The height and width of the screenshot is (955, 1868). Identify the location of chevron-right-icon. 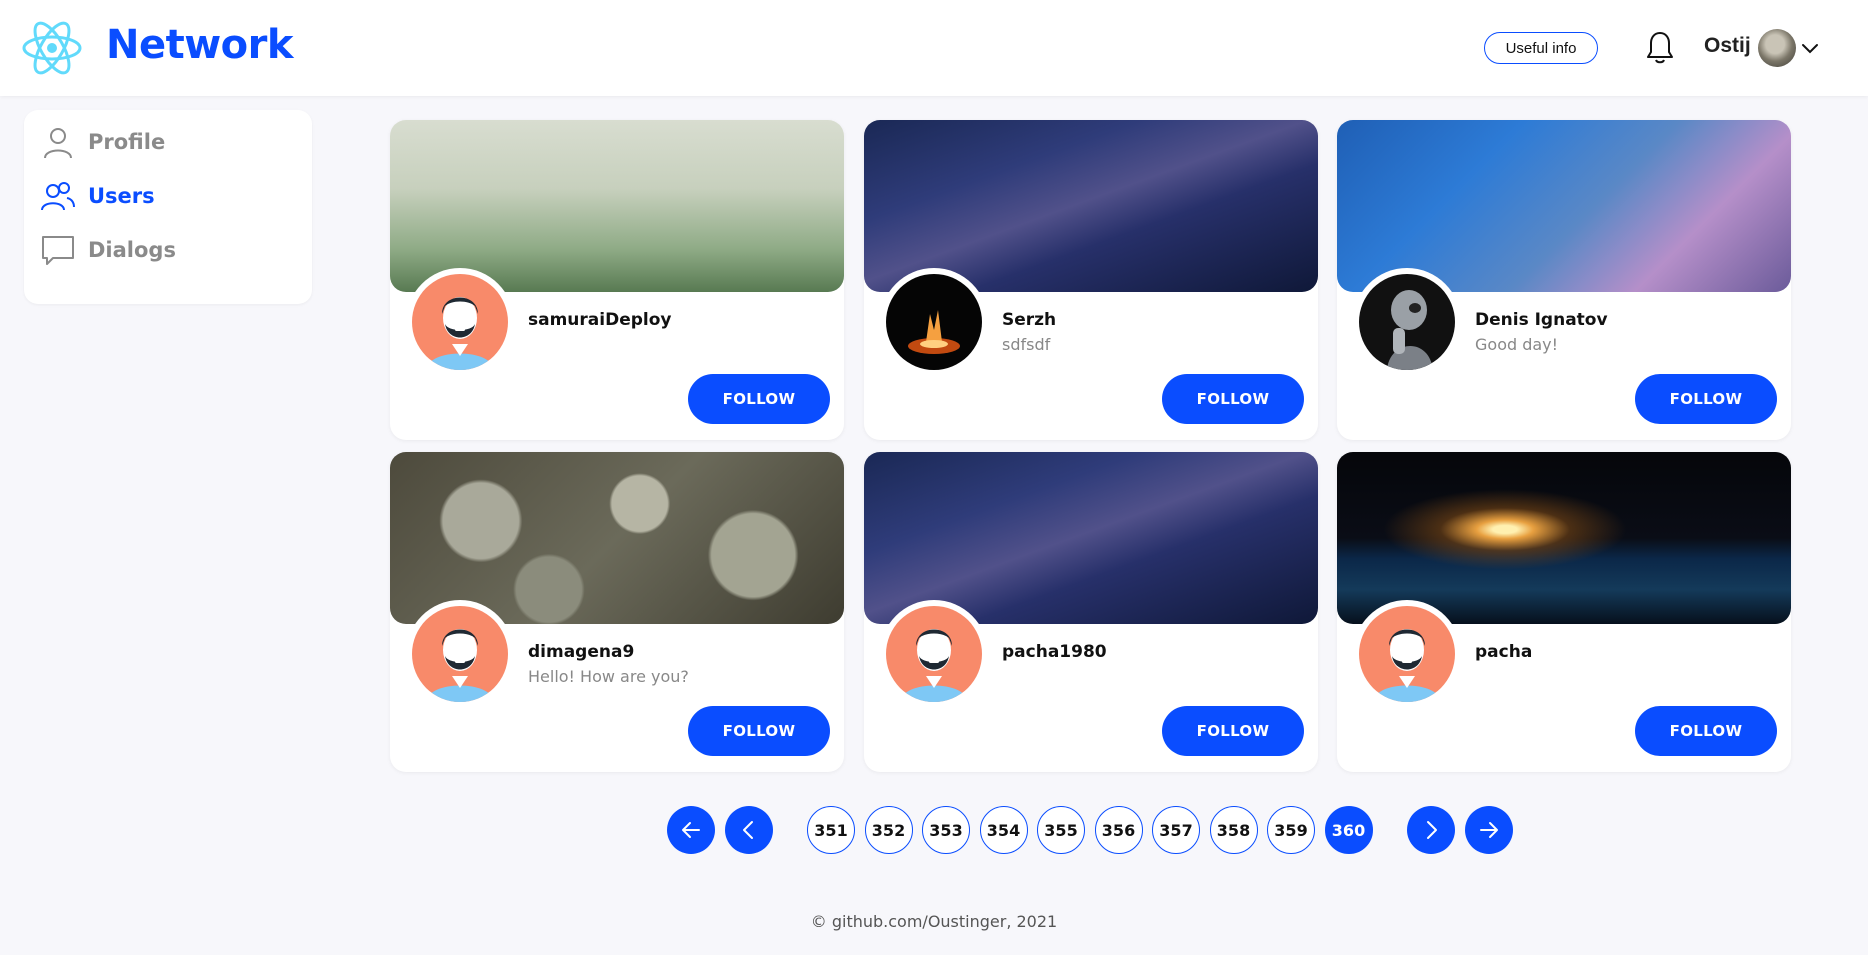
(1432, 830).